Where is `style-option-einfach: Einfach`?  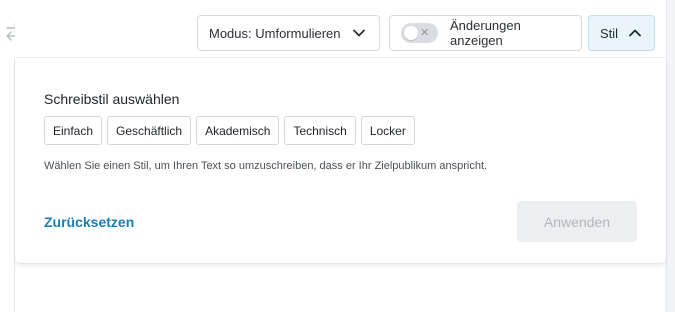 style-option-einfach: Einfach is located at coordinates (73, 130).